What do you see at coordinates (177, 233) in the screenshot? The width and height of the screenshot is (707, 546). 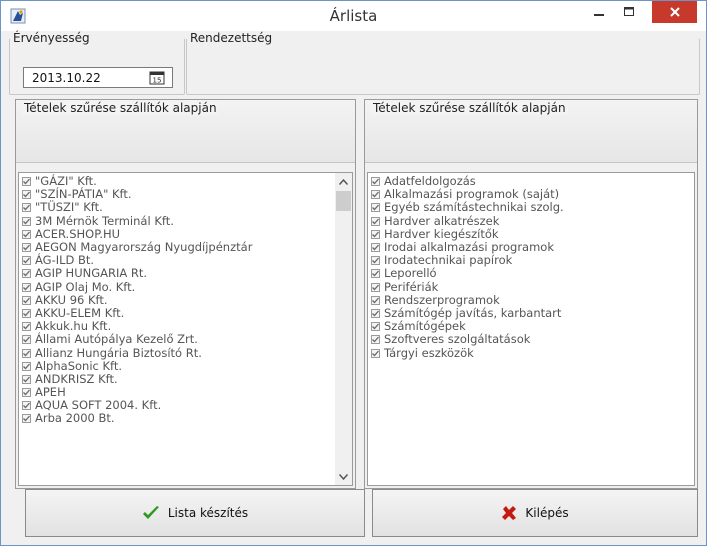 I see `list-item: ACER.SHOP.HU` at bounding box center [177, 233].